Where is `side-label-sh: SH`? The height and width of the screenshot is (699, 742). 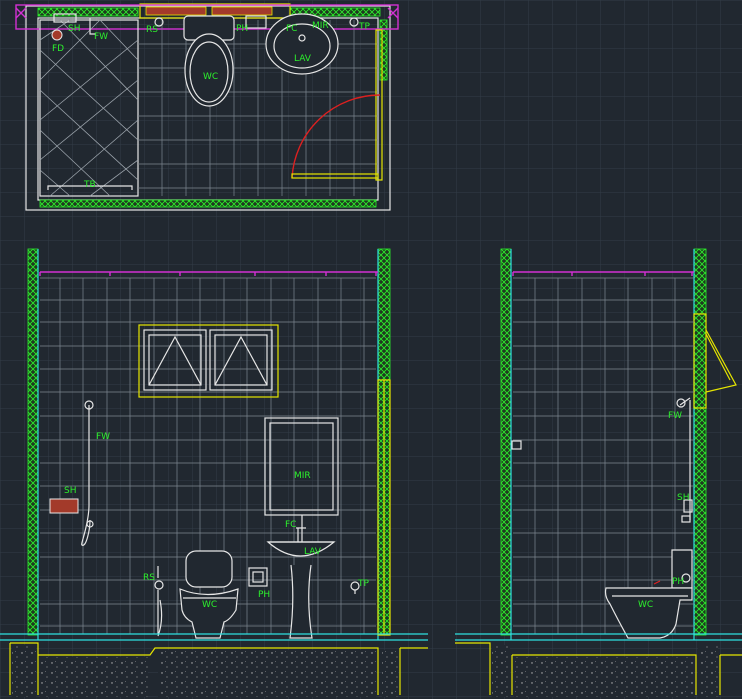
side-label-sh: SH is located at coordinates (683, 498).